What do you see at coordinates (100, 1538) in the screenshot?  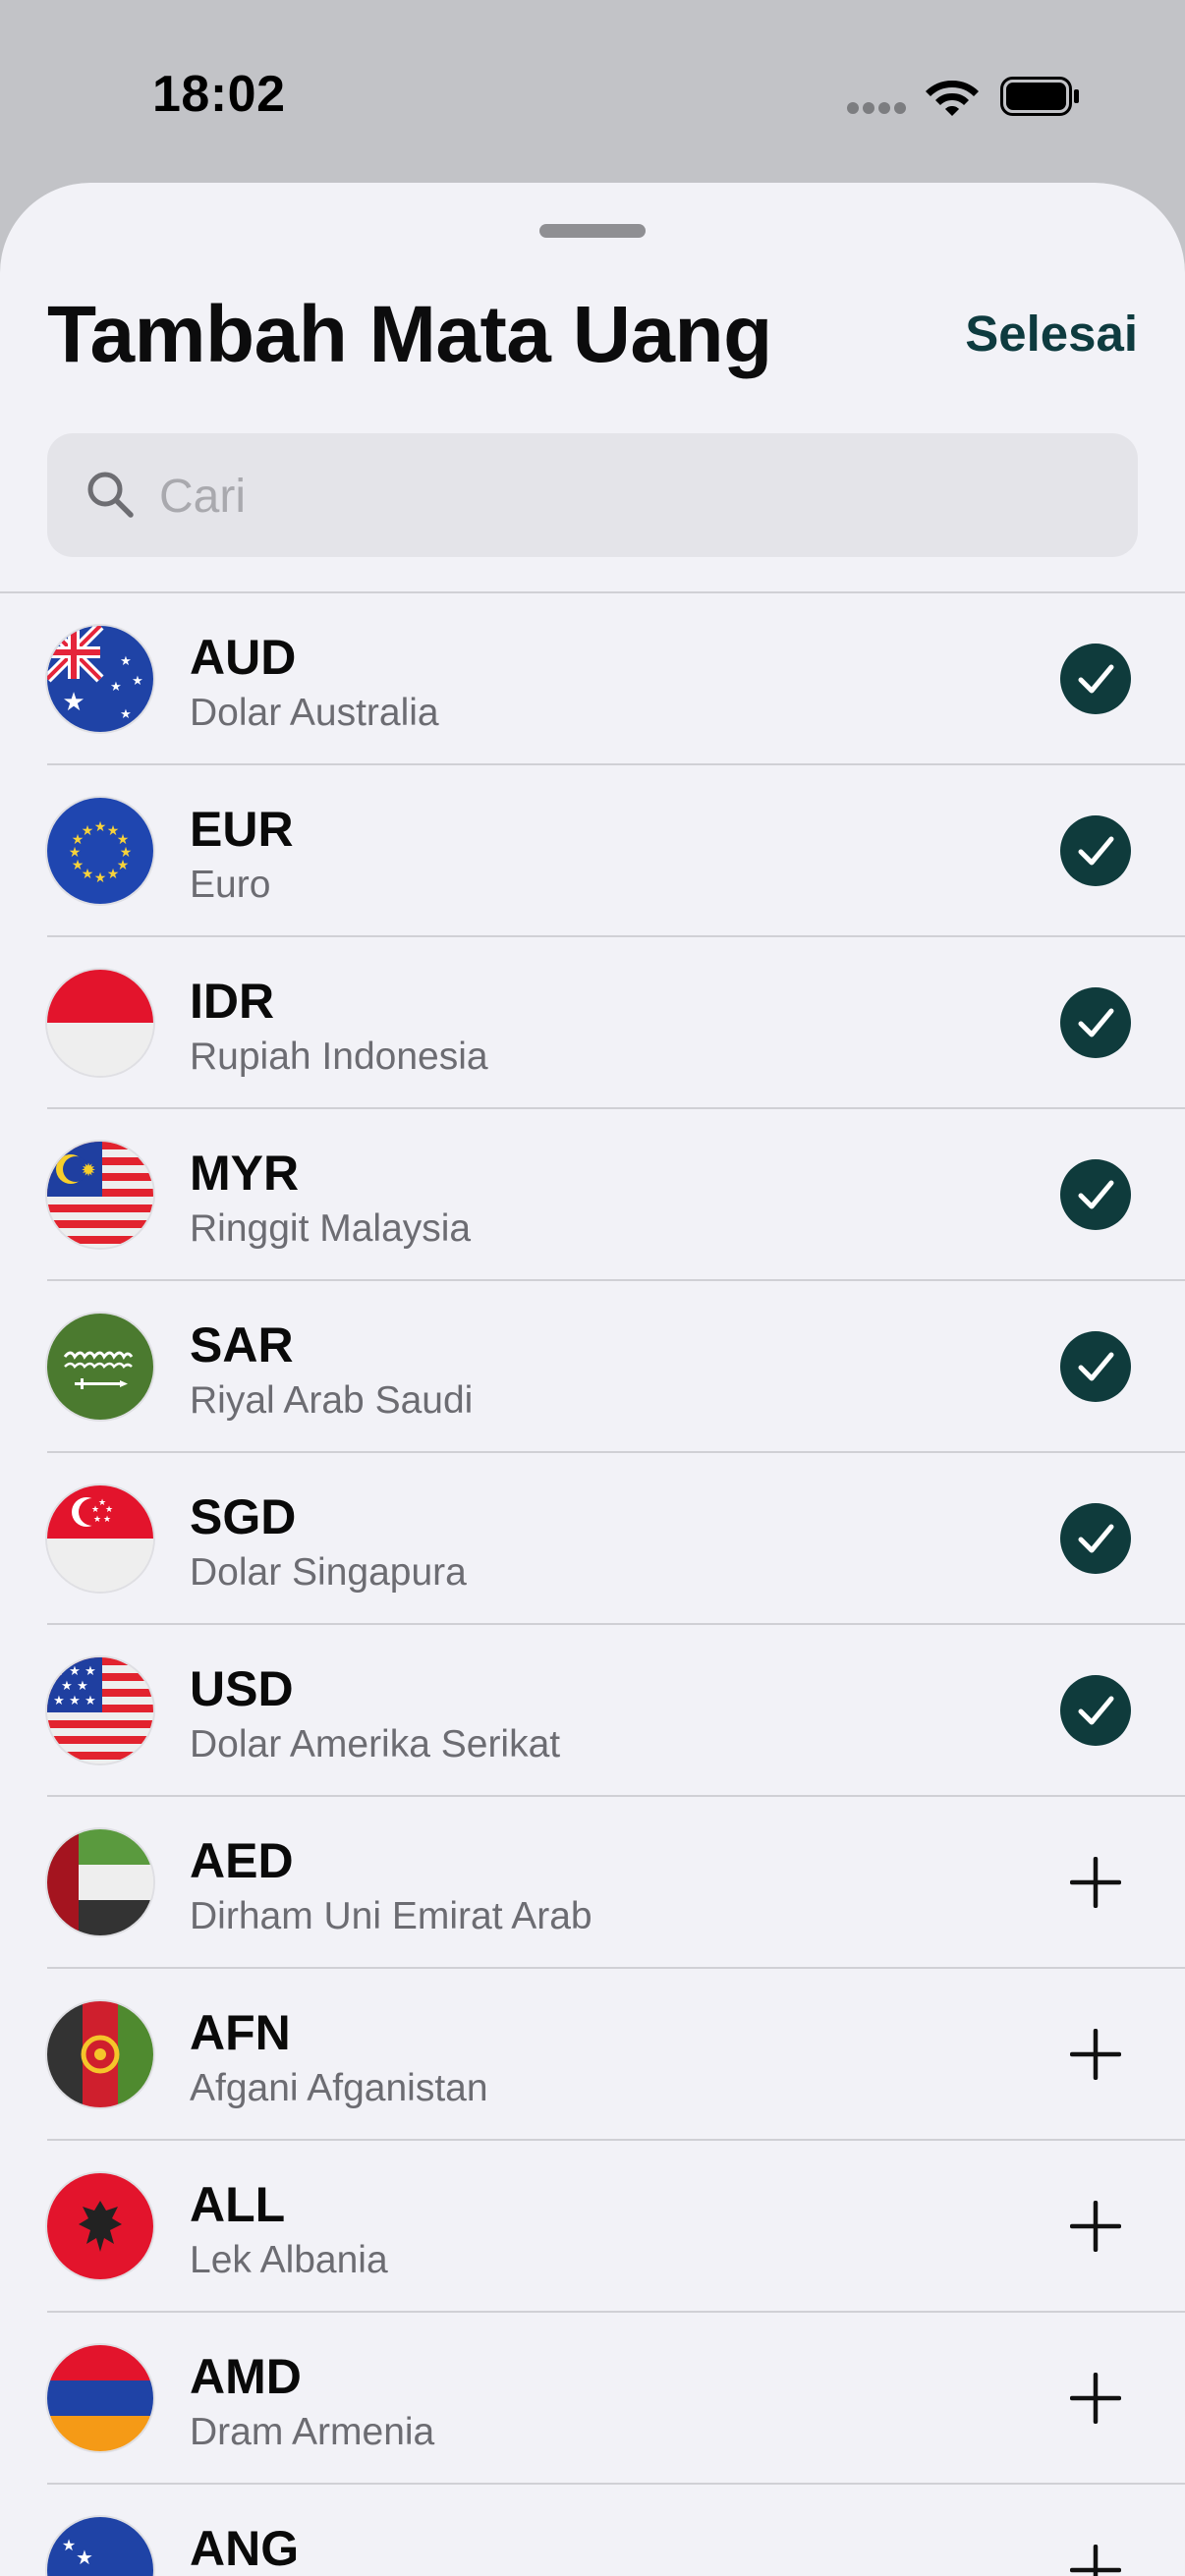 I see `singapore-flag-icon: ★ ★ ★ ★ ★` at bounding box center [100, 1538].